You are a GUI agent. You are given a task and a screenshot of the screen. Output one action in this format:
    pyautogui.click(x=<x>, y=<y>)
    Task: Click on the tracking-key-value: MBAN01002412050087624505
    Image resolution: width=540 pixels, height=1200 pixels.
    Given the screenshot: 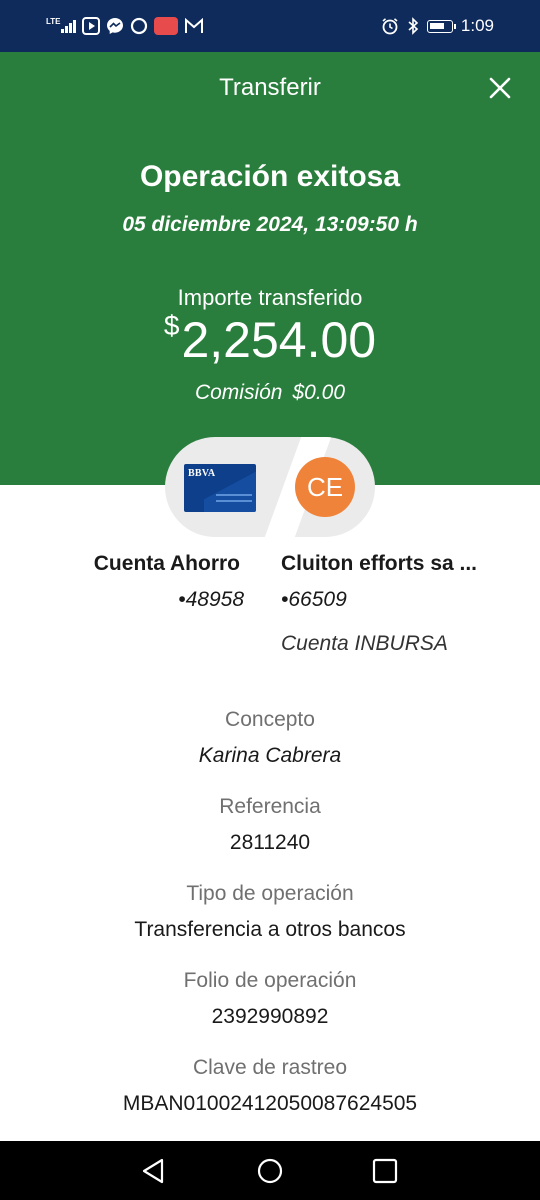 What is the action you would take?
    pyautogui.click(x=270, y=1103)
    